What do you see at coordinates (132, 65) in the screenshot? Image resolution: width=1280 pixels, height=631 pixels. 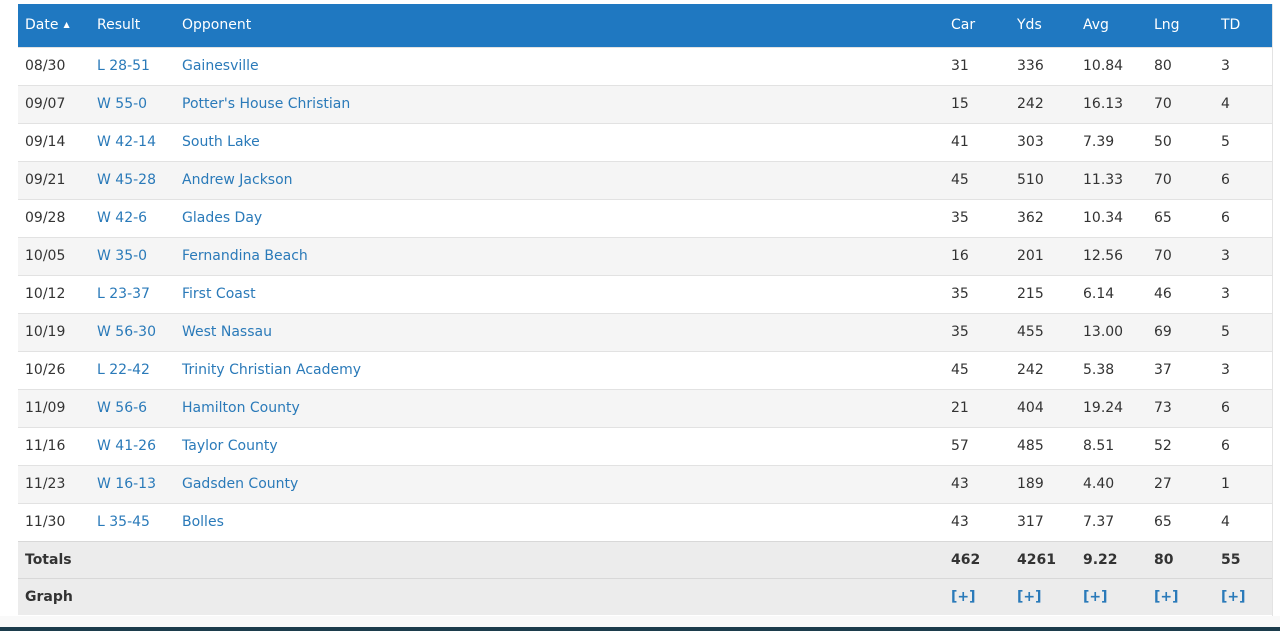 I see `result-link: L 28-51` at bounding box center [132, 65].